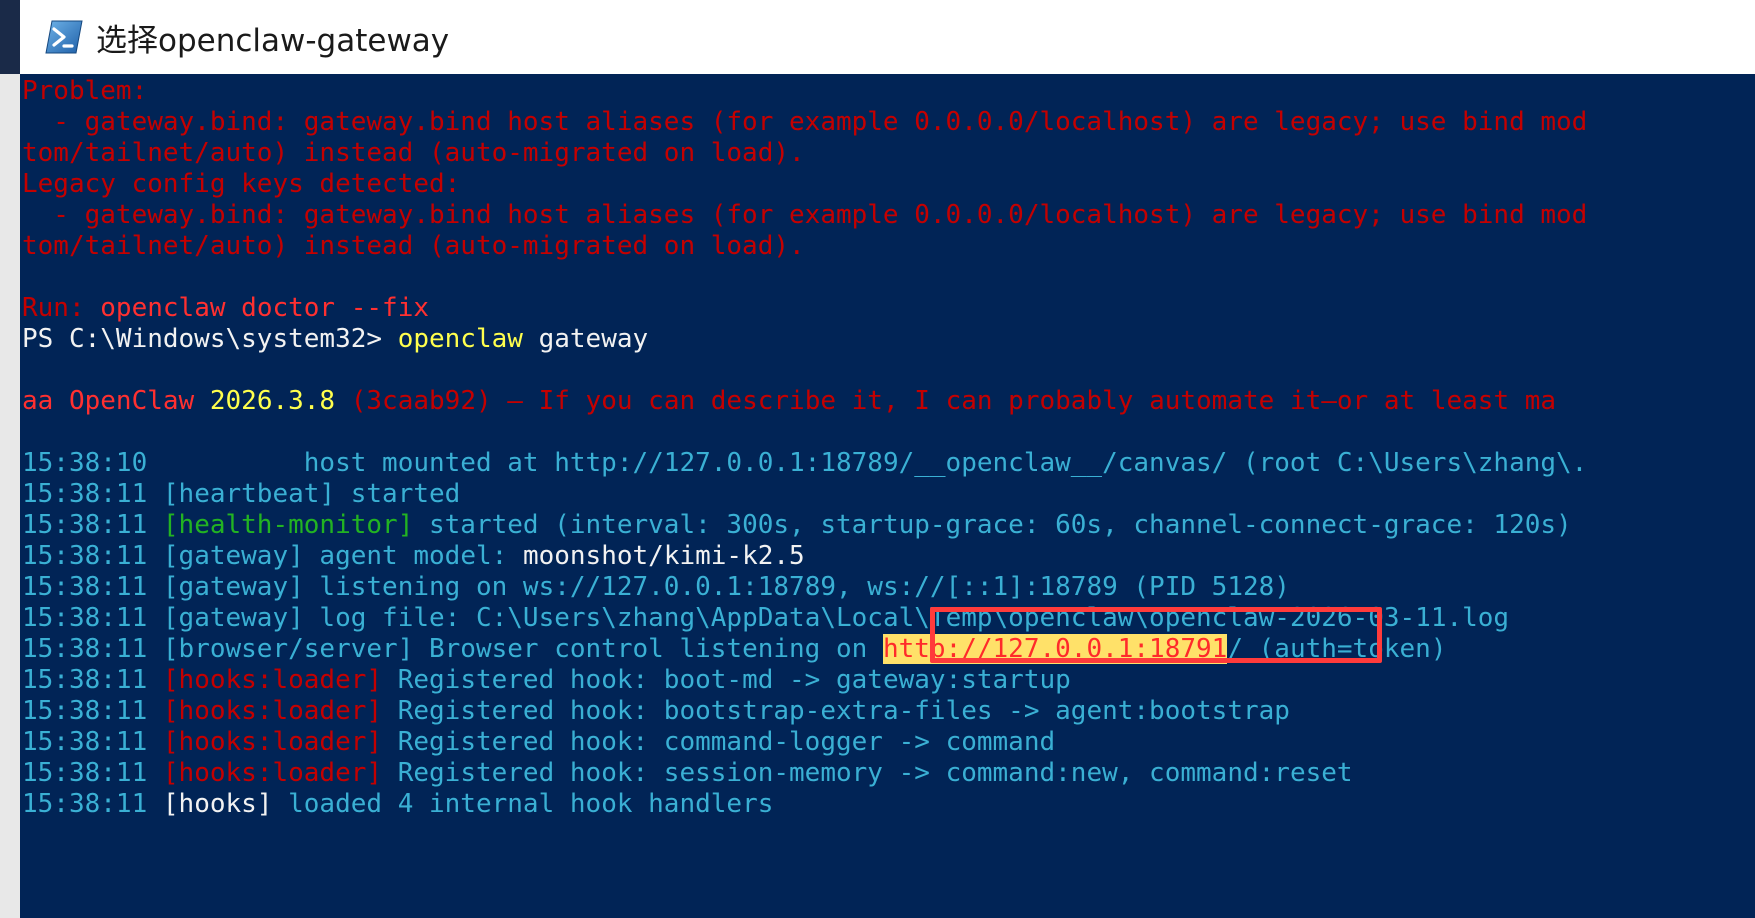  I want to click on banner-prefix: aa, so click(45, 401).